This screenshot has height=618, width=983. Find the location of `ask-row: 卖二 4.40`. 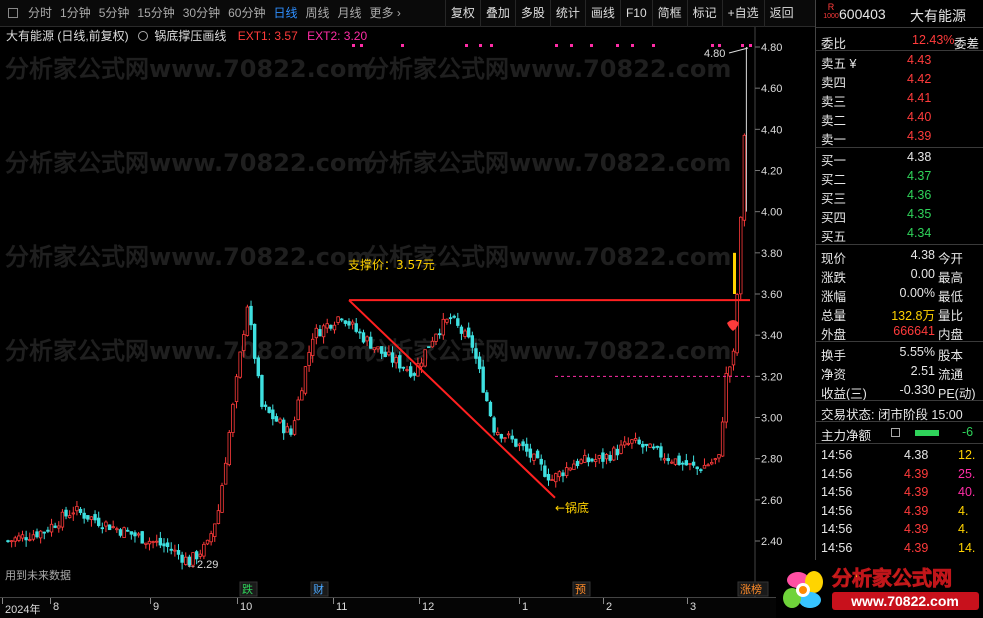

ask-row: 卖二 4.40 is located at coordinates (899, 118).